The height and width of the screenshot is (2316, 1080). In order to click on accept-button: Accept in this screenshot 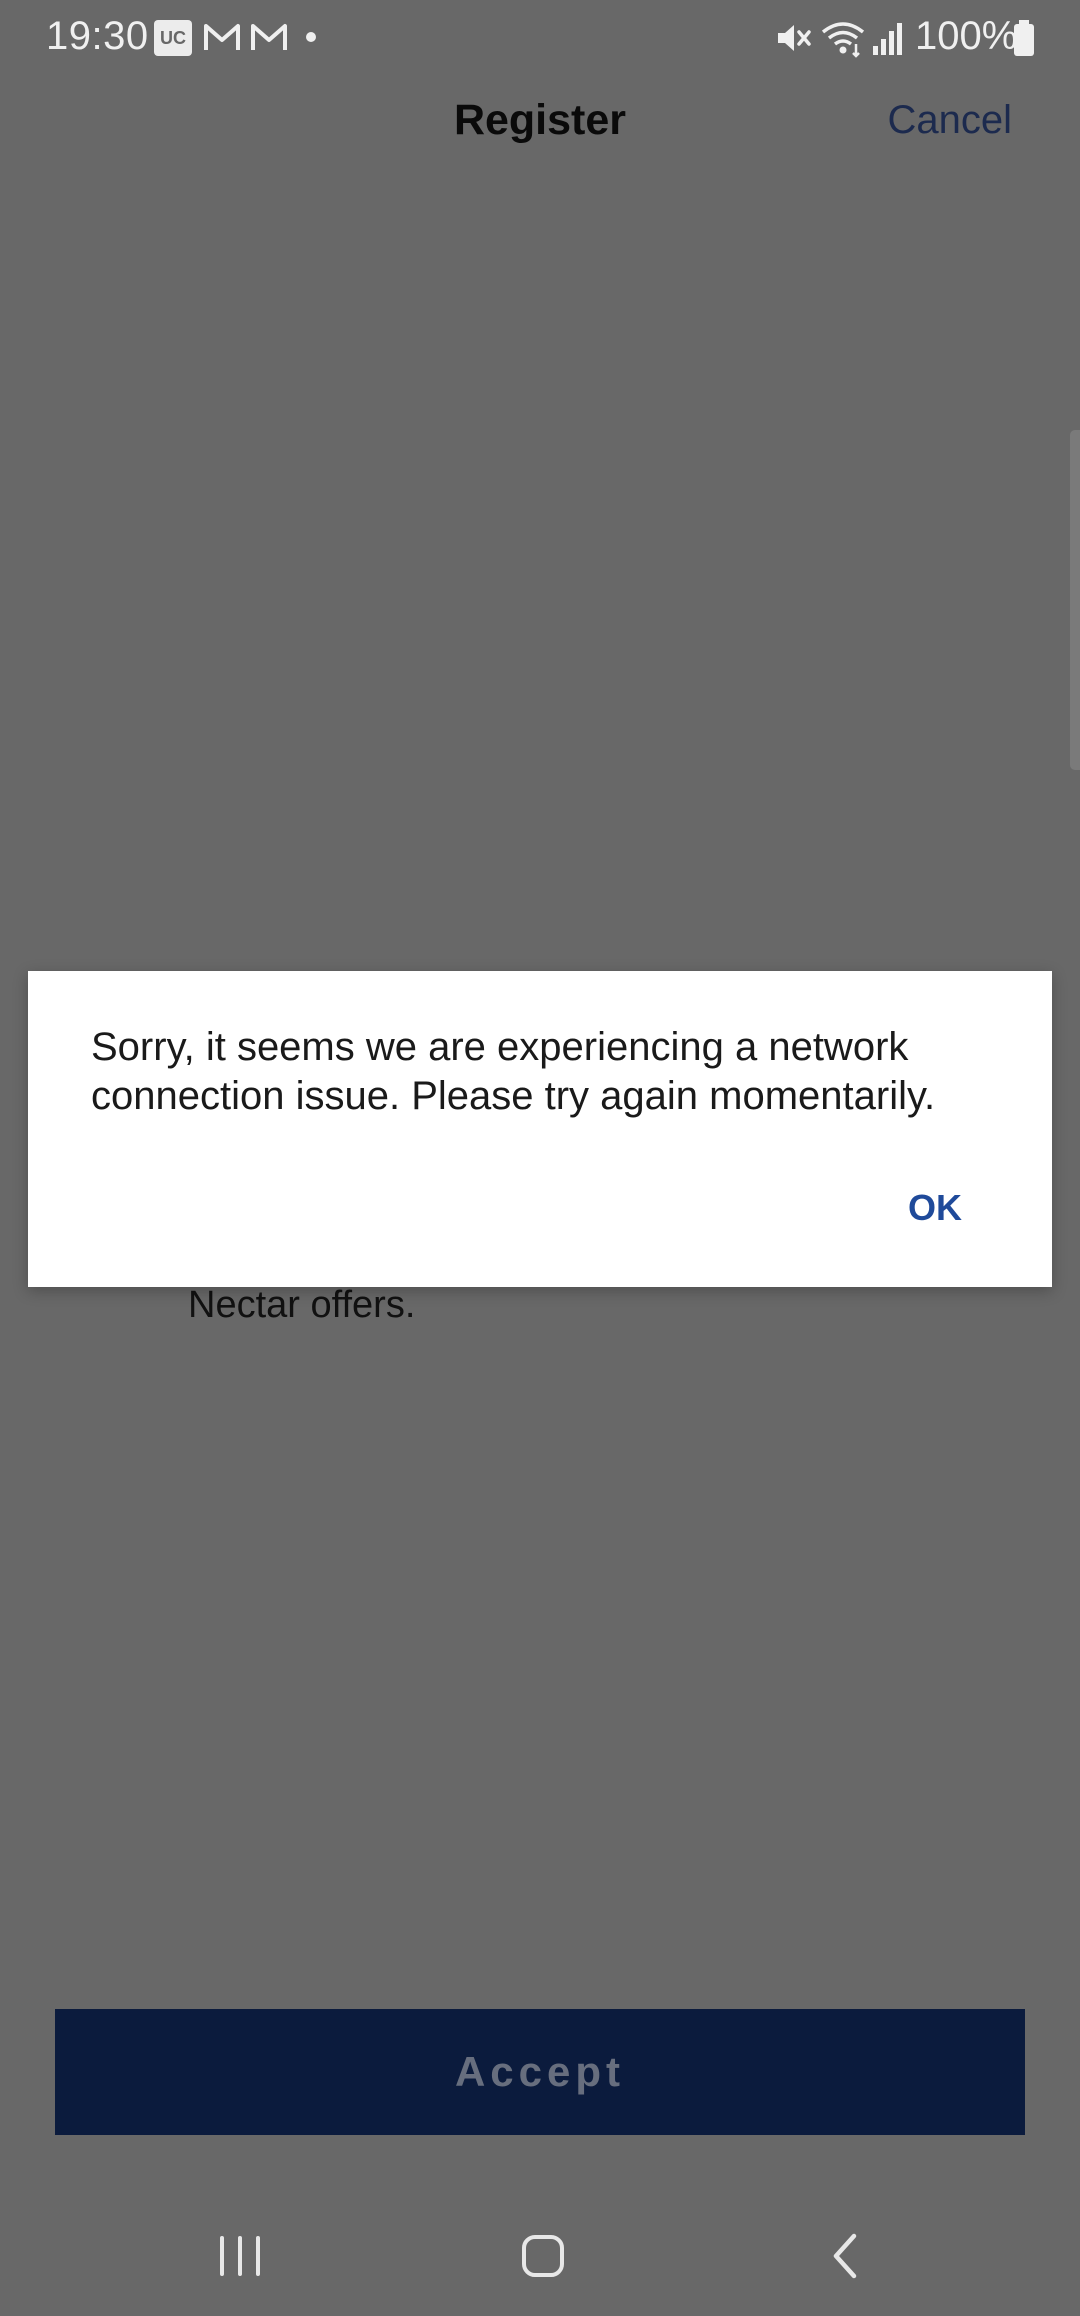, I will do `click(540, 2072)`.